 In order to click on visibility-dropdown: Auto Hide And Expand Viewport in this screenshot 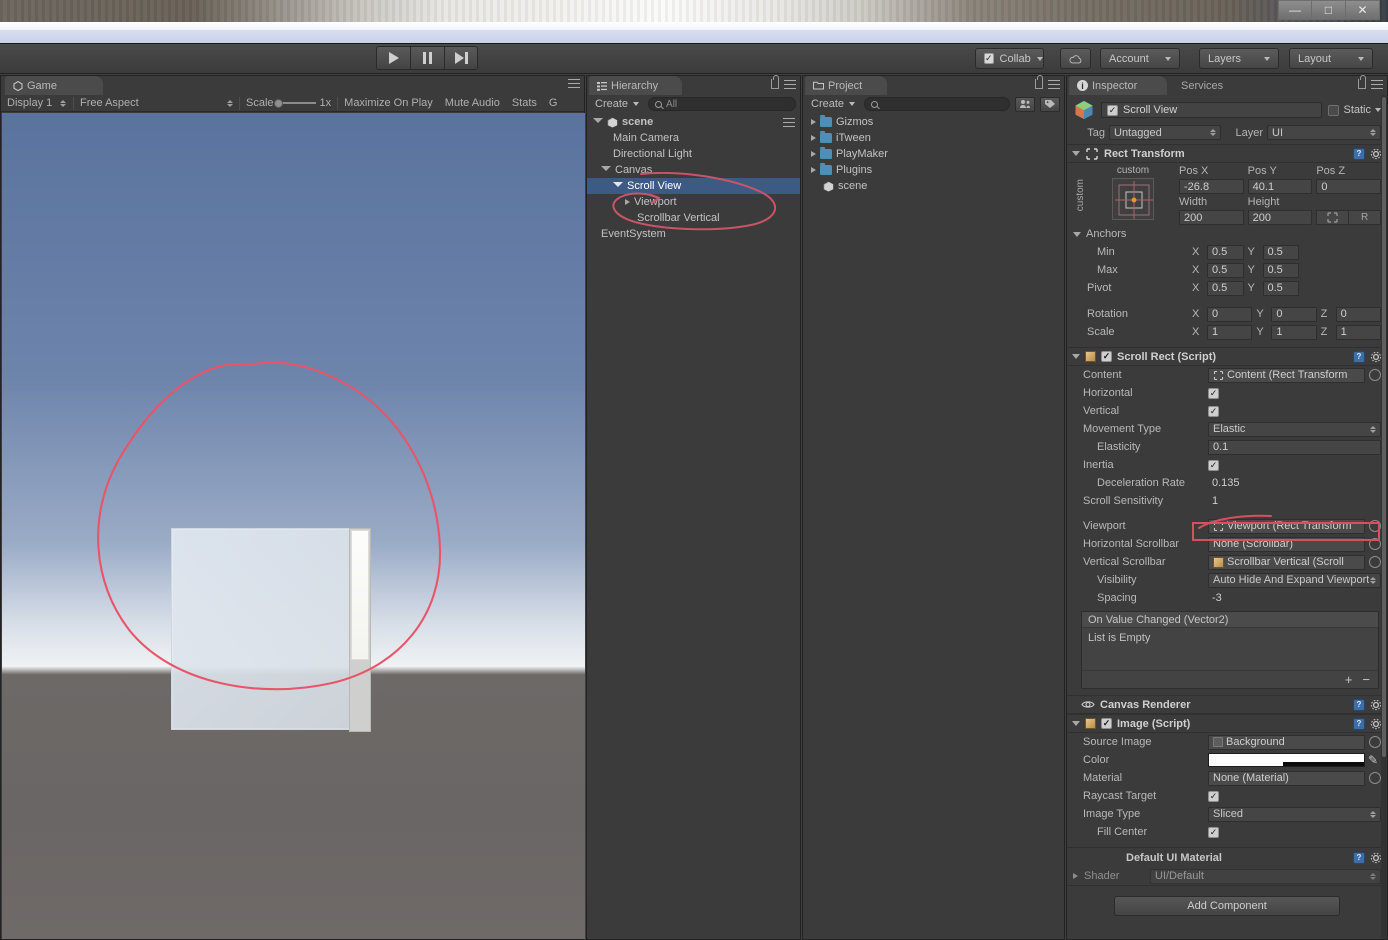, I will do `click(1294, 580)`.